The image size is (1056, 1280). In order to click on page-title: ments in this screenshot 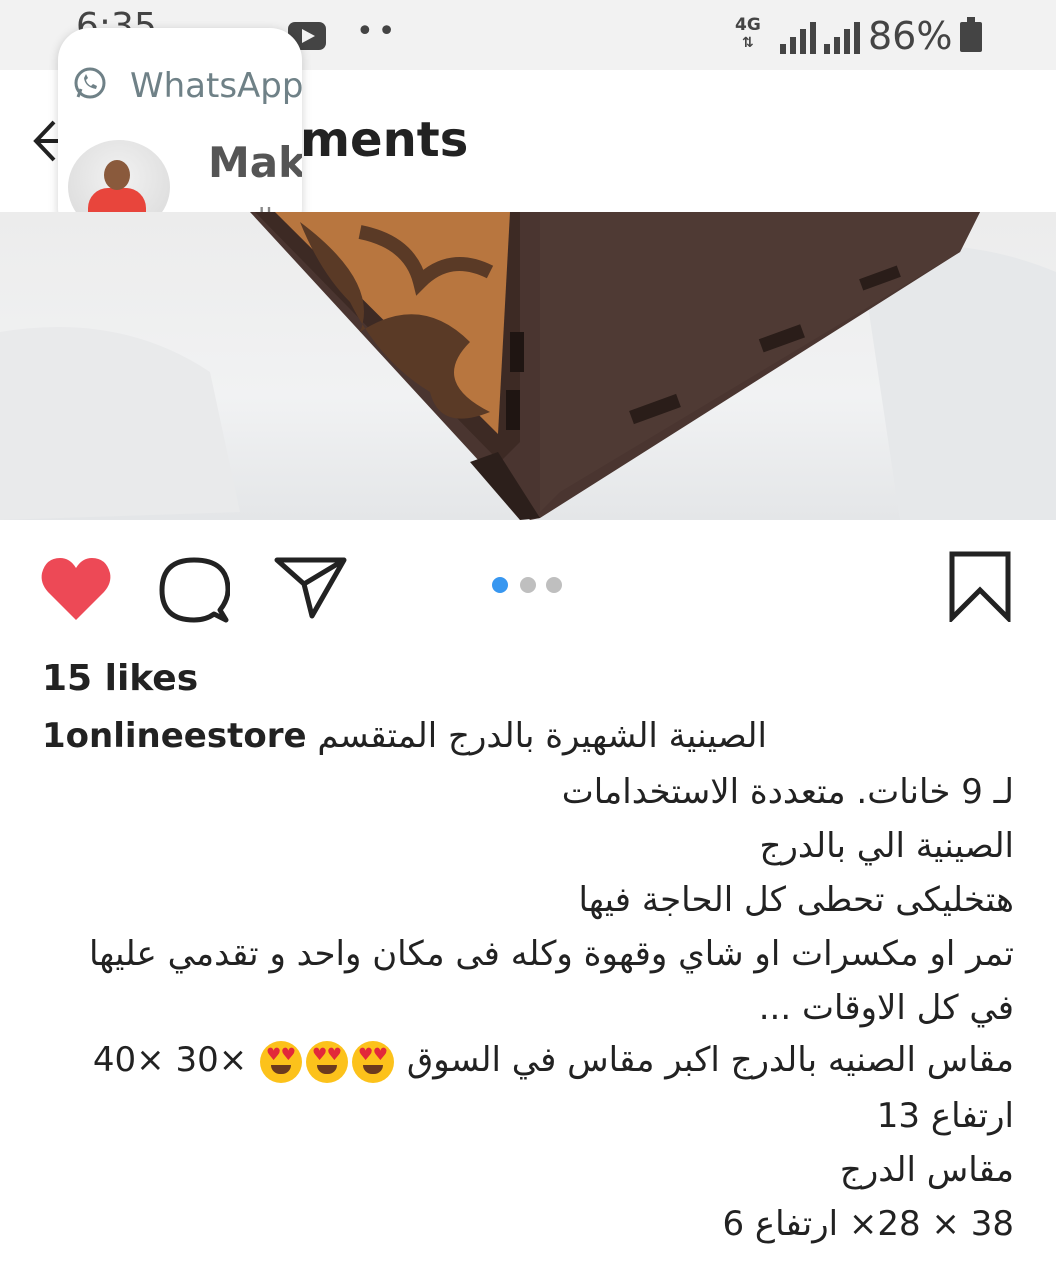, I will do `click(384, 140)`.